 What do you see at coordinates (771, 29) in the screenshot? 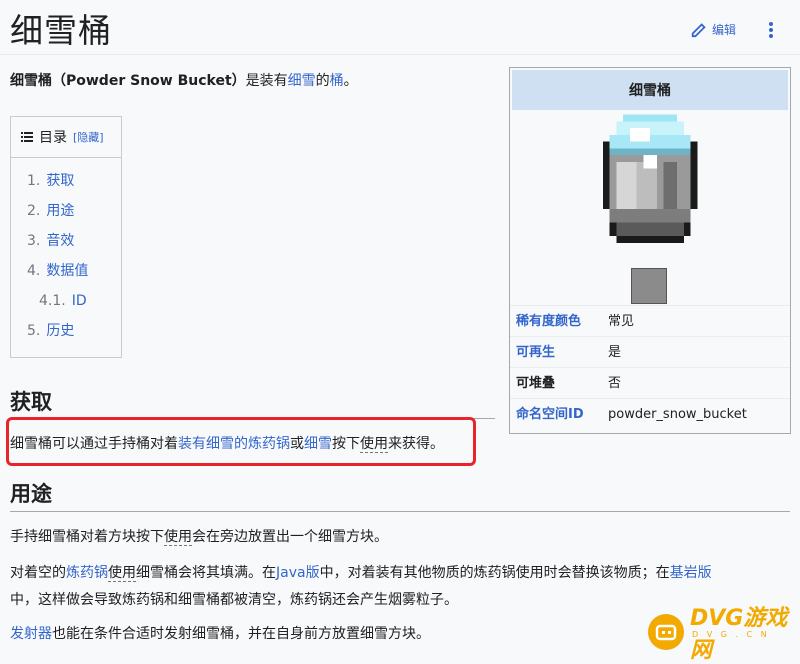
I see `more-vertical-icon` at bounding box center [771, 29].